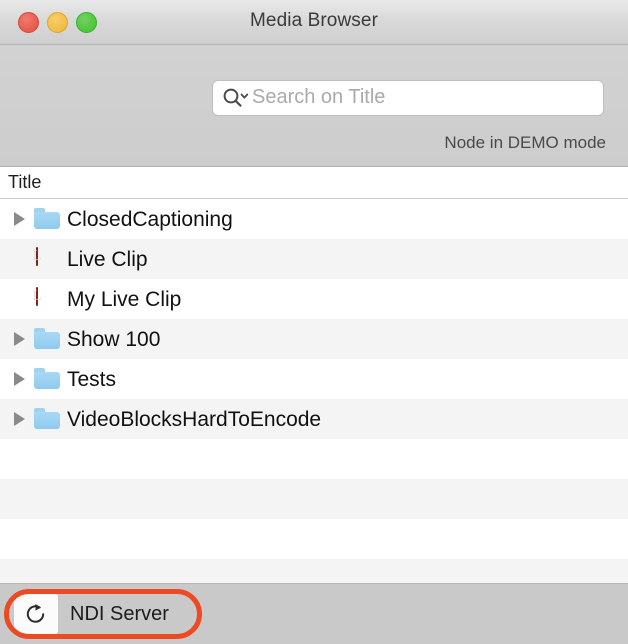 This screenshot has height=644, width=628. What do you see at coordinates (314, 339) in the screenshot?
I see `table-row: Show 100` at bounding box center [314, 339].